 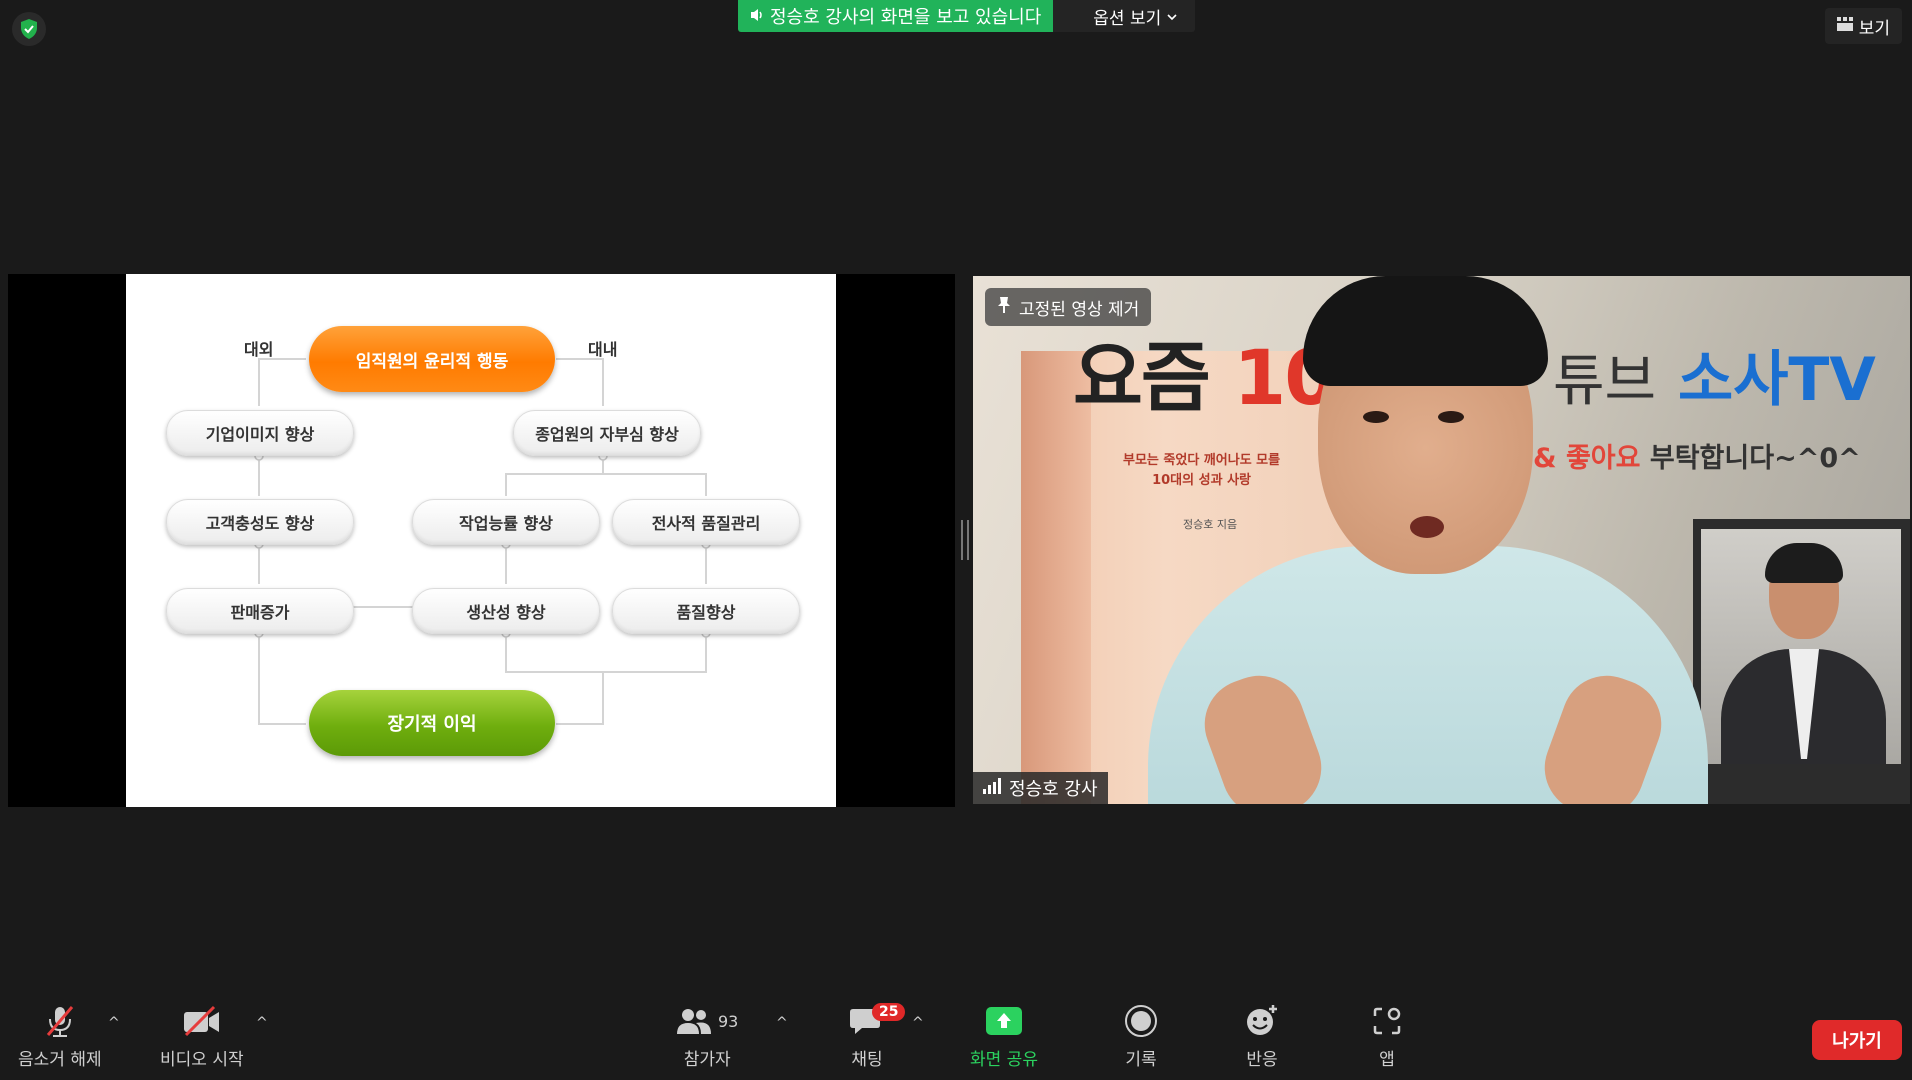 What do you see at coordinates (1262, 1021) in the screenshot?
I see `emoji-add-icon` at bounding box center [1262, 1021].